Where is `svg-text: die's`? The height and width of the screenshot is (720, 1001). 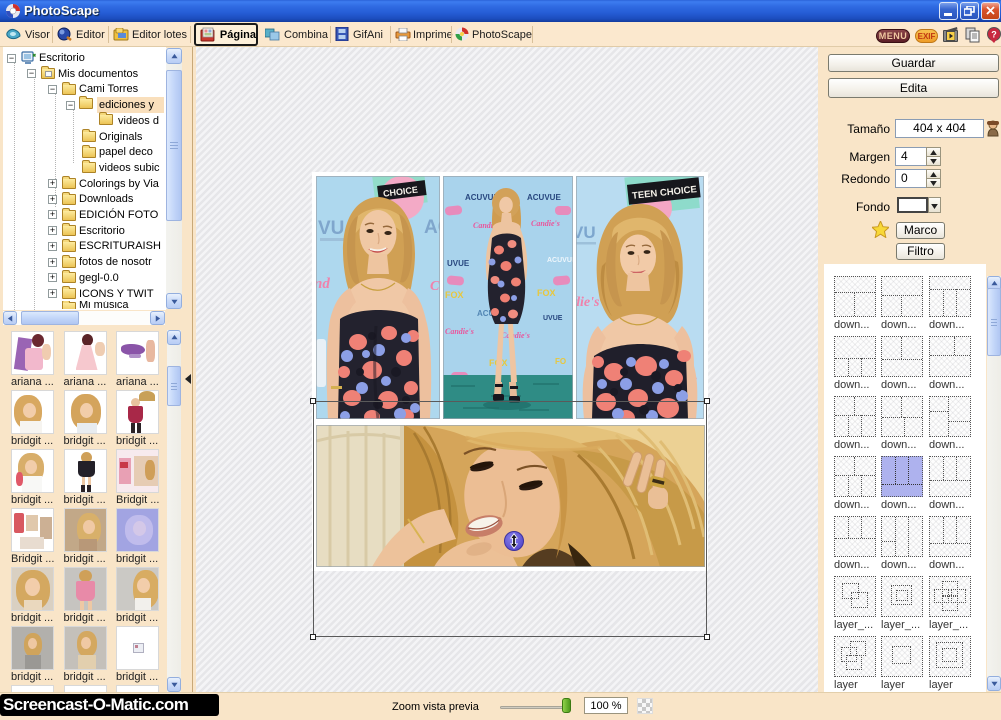
svg-text: die's is located at coordinates (588, 302).